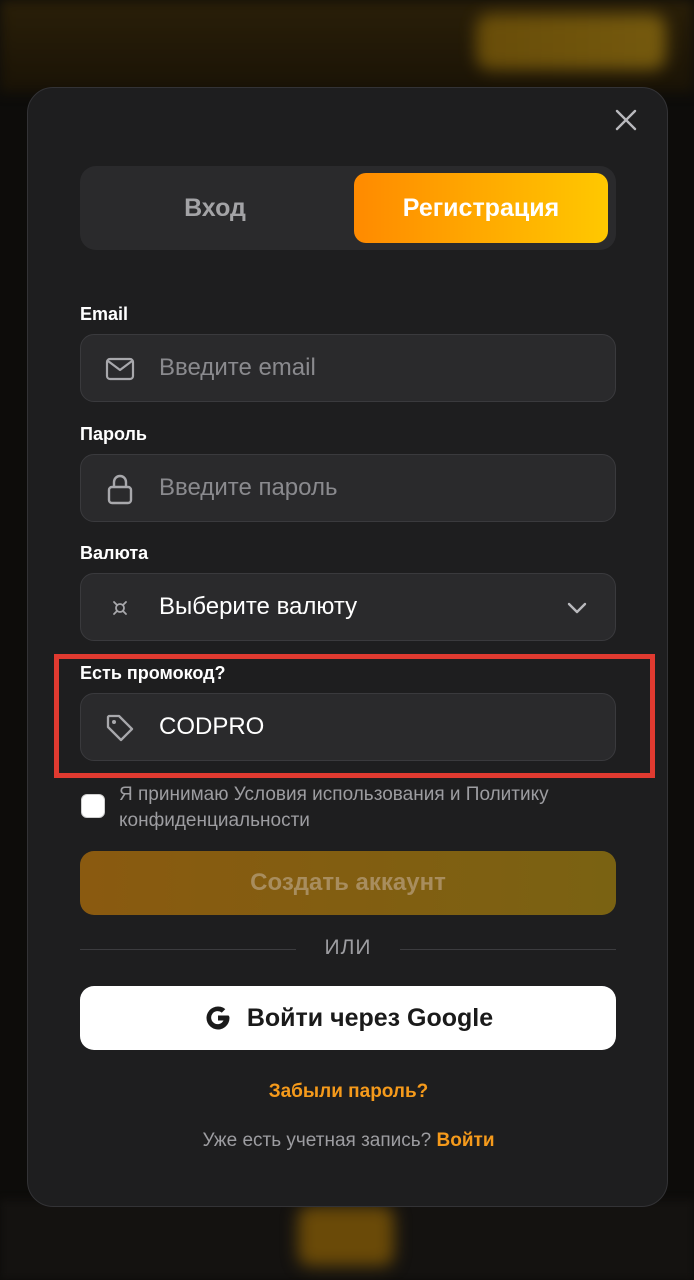  Describe the element at coordinates (370, 1017) in the screenshot. I see `google-button-label: Войти через Google` at that location.